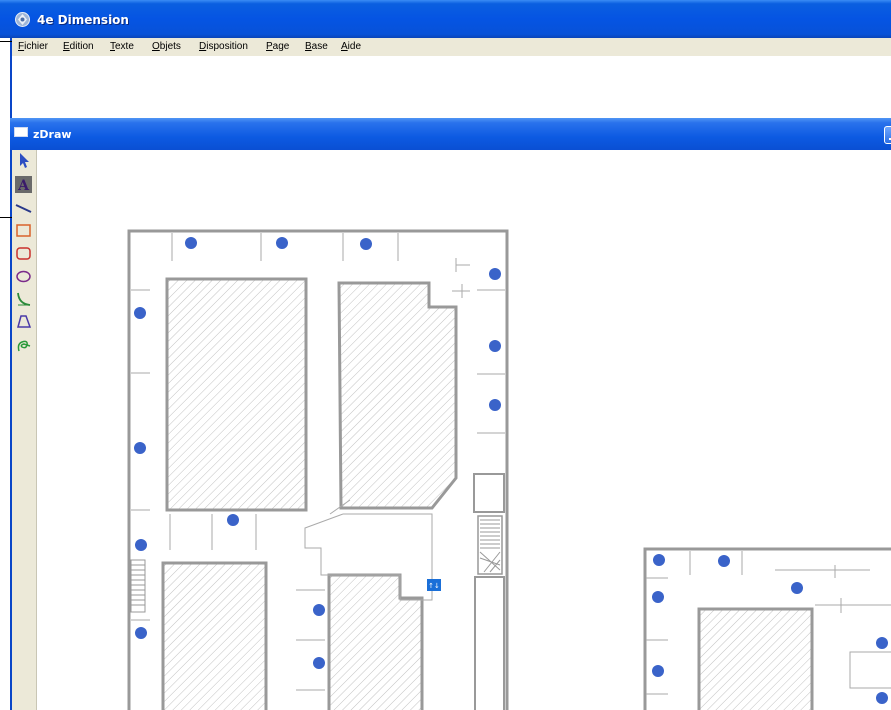  What do you see at coordinates (434, 586) in the screenshot?
I see `marker-label: ↑↓` at bounding box center [434, 586].